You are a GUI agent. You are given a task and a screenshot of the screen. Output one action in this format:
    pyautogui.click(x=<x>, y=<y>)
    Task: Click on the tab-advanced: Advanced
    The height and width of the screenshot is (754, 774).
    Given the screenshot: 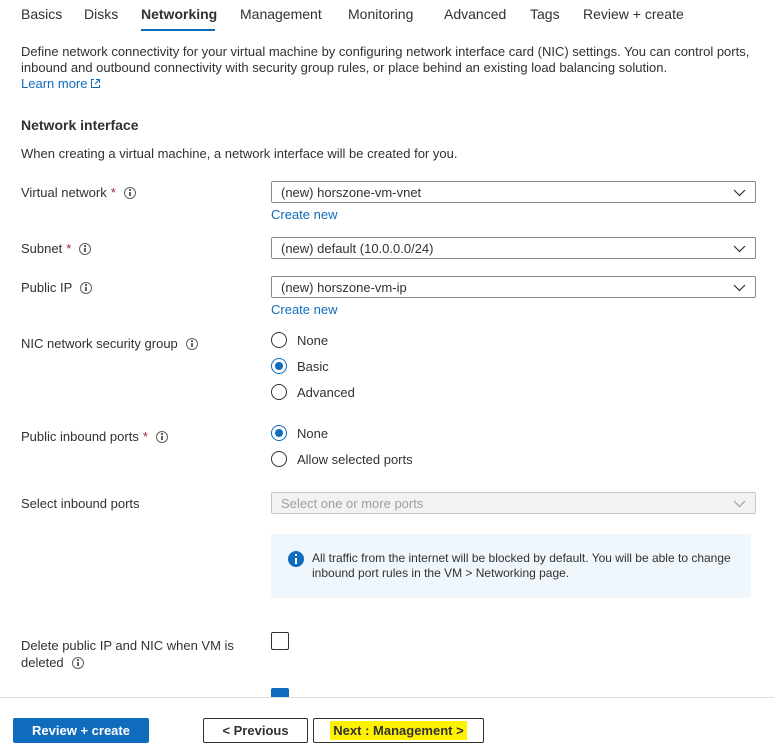 What is the action you would take?
    pyautogui.click(x=475, y=14)
    